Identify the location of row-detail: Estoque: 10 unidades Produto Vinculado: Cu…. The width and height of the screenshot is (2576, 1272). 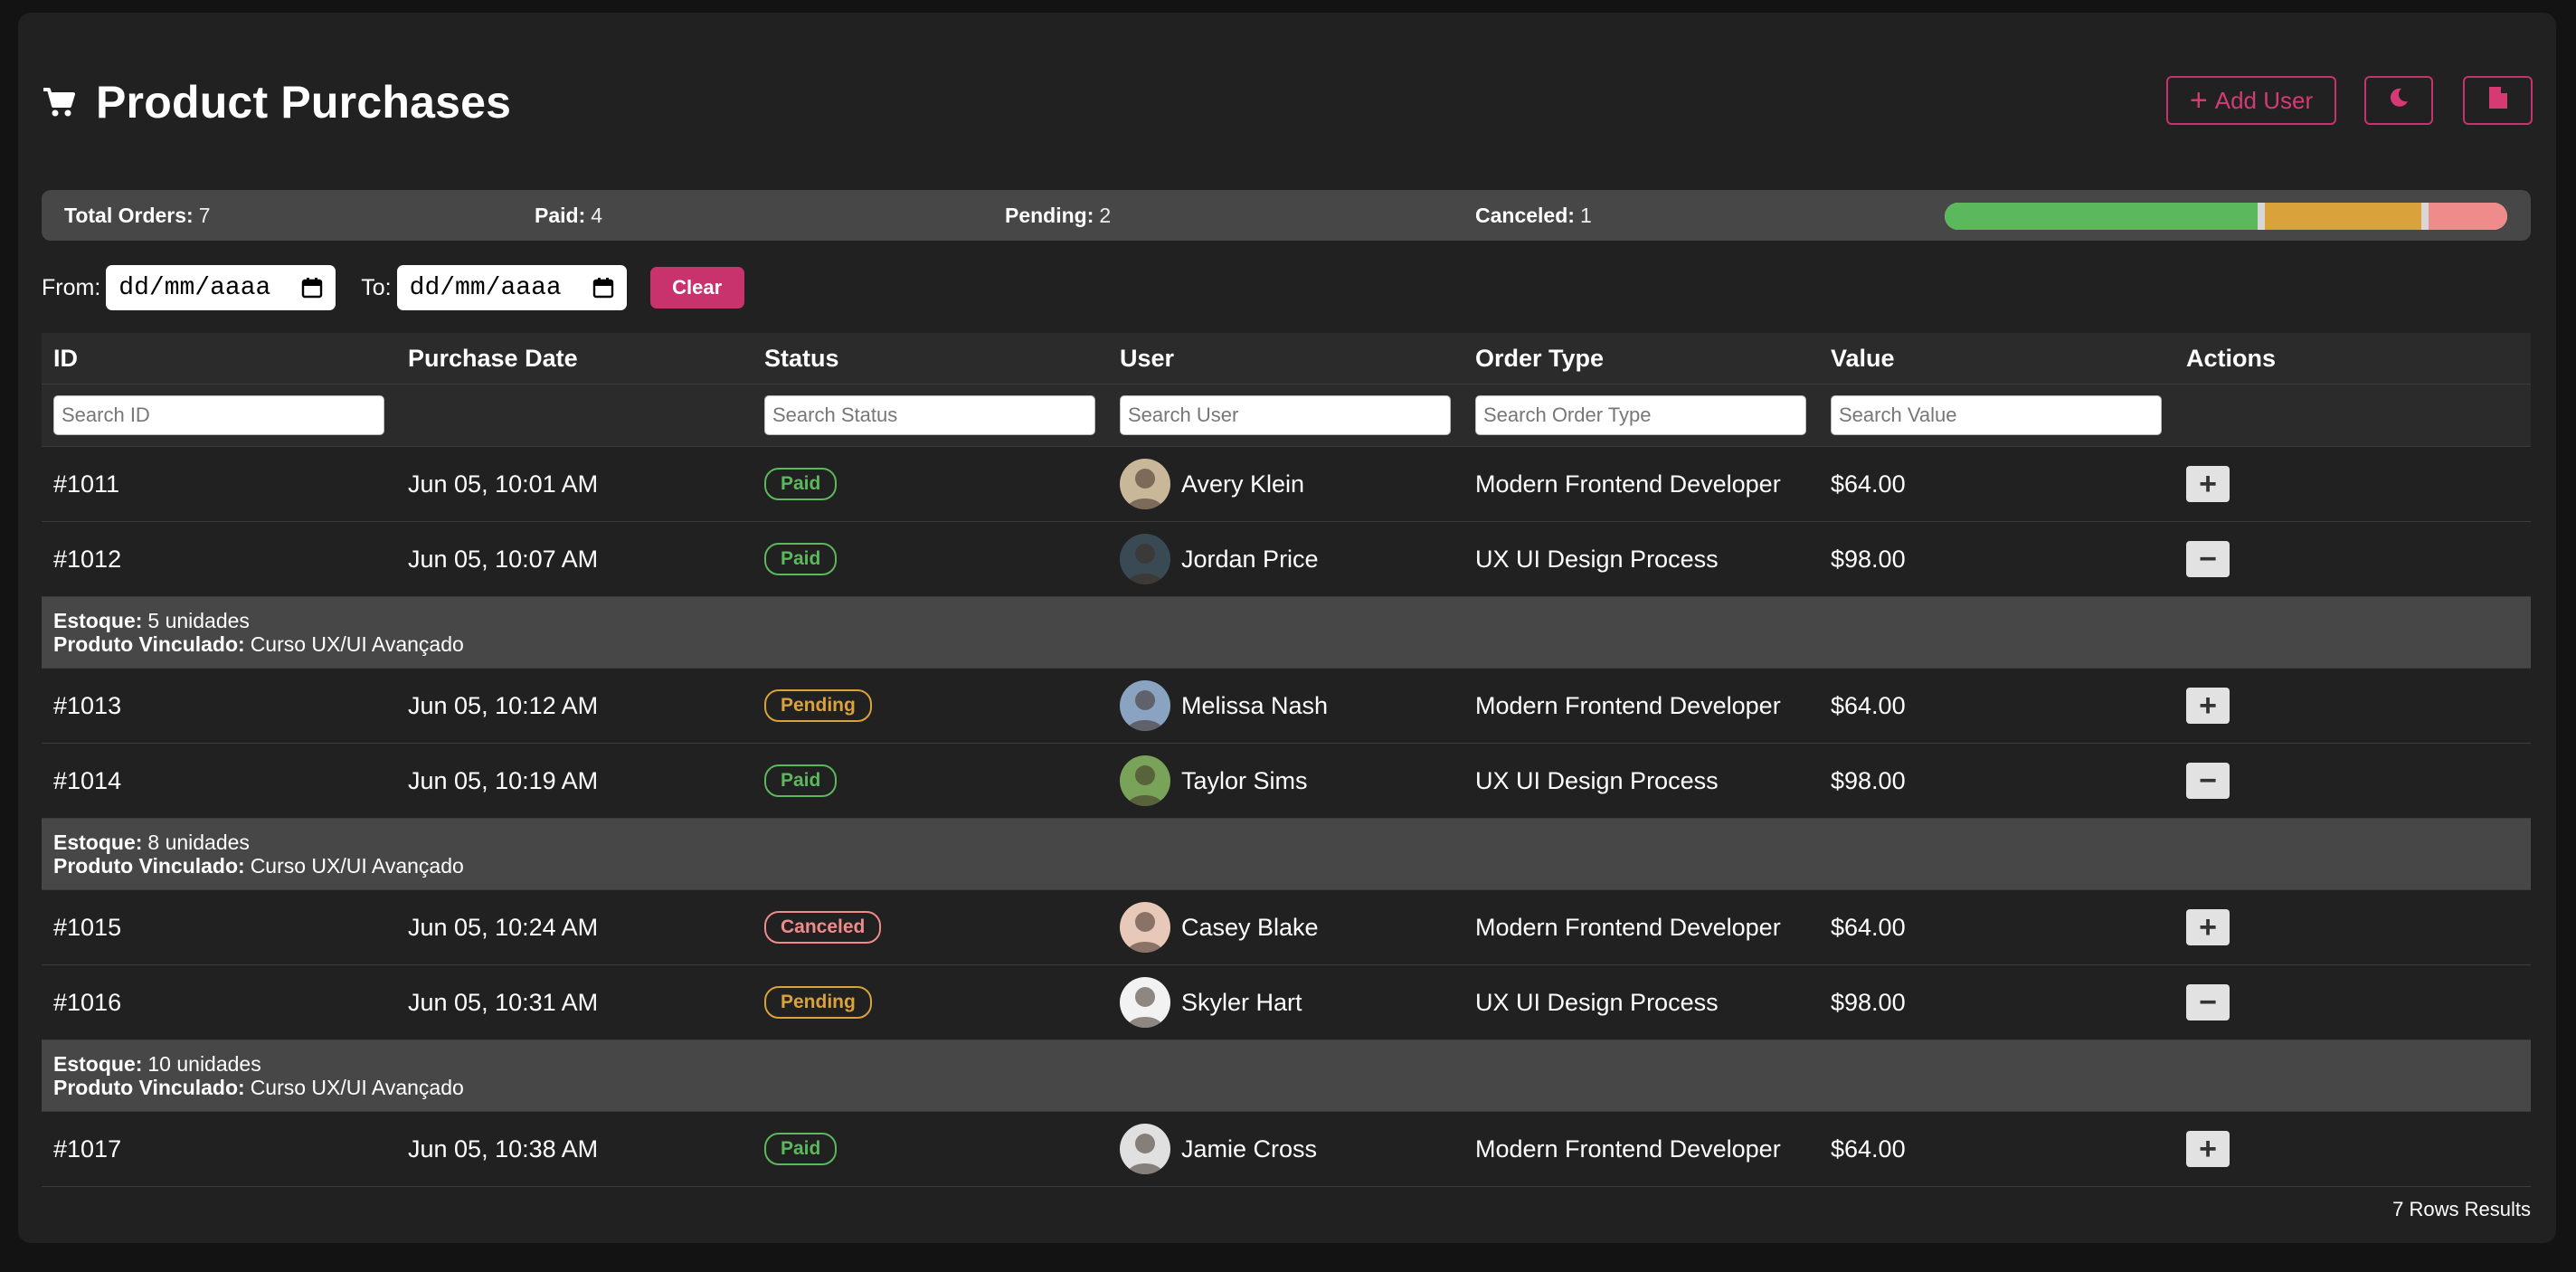
(1286, 1076).